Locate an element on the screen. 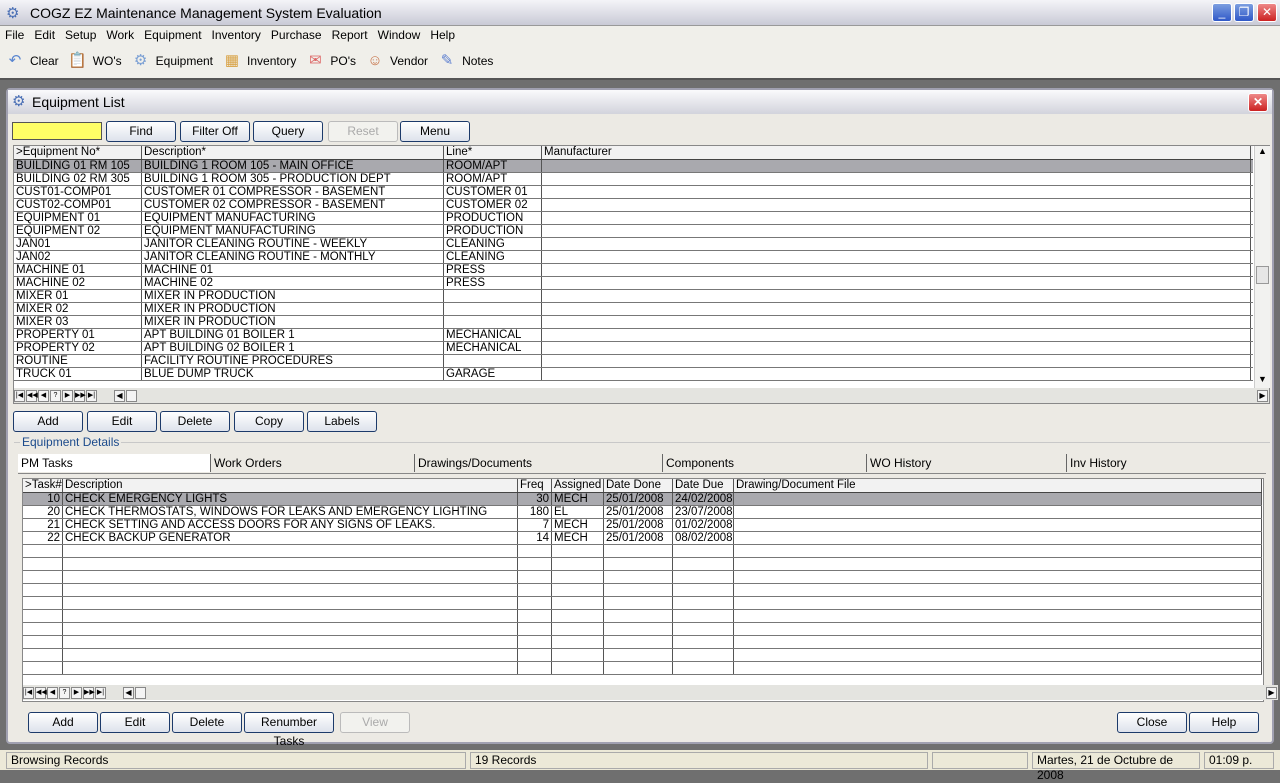 This screenshot has width=1280, height=783. column-header-freq: Freq is located at coordinates (535, 485).